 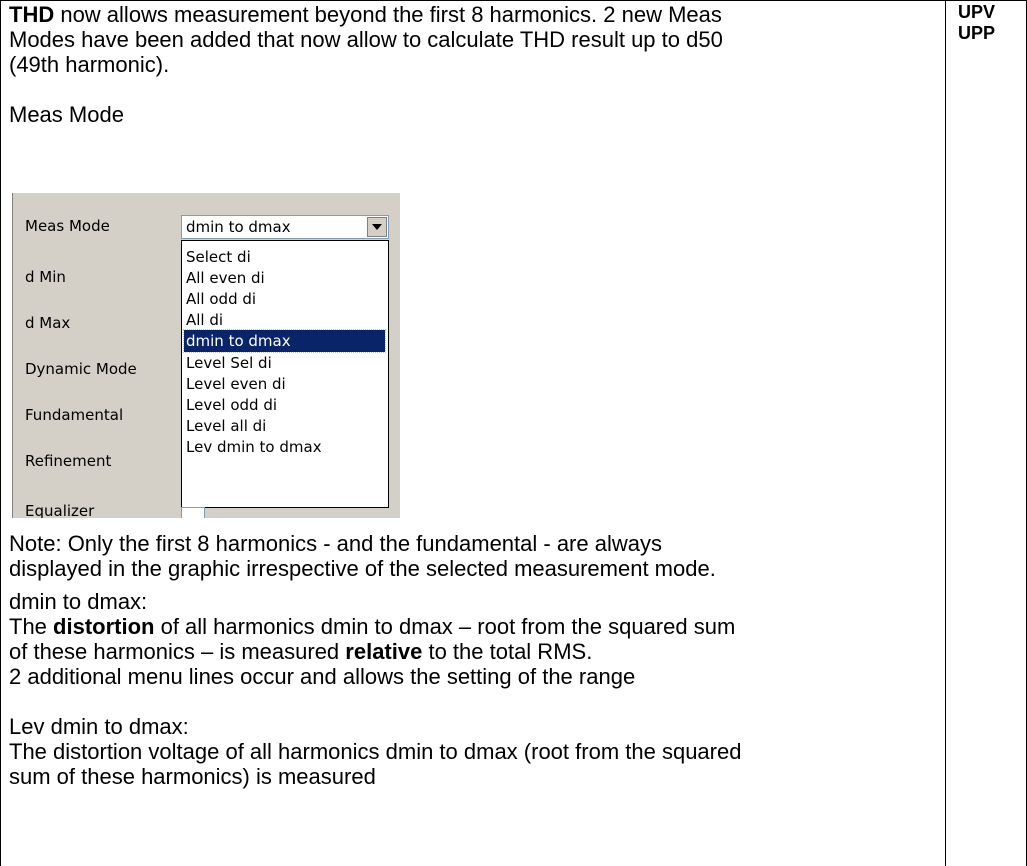 I want to click on label-meas-mode: Meas Mode, so click(x=67, y=226).